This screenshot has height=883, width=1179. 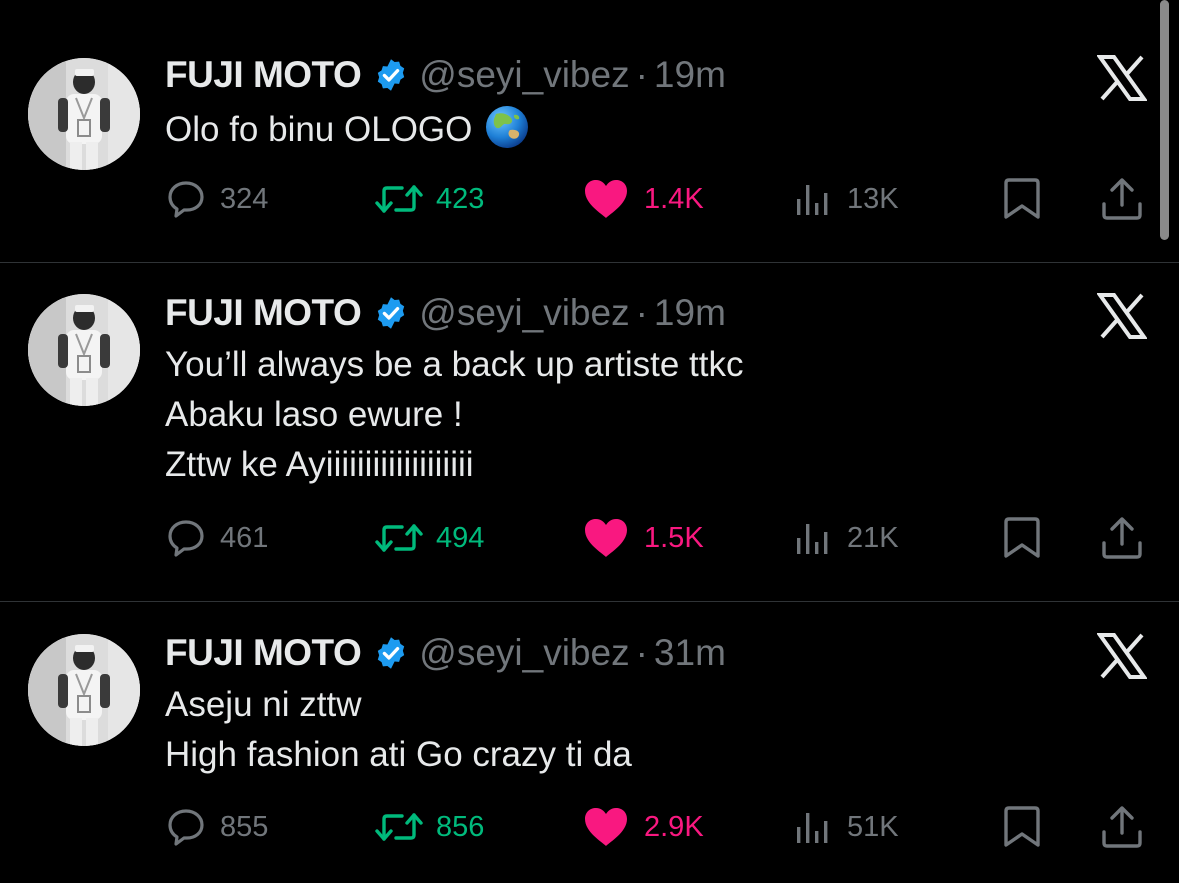 I want to click on tweet-text: Olo fo binu OLOGO, so click(x=615, y=129).